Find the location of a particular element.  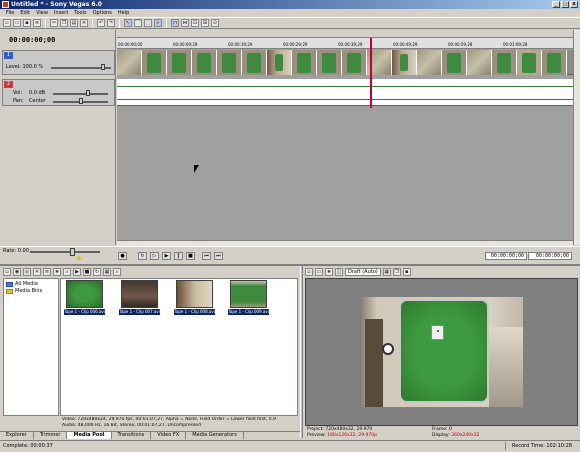

pan-value: Center is located at coordinates (37, 101).